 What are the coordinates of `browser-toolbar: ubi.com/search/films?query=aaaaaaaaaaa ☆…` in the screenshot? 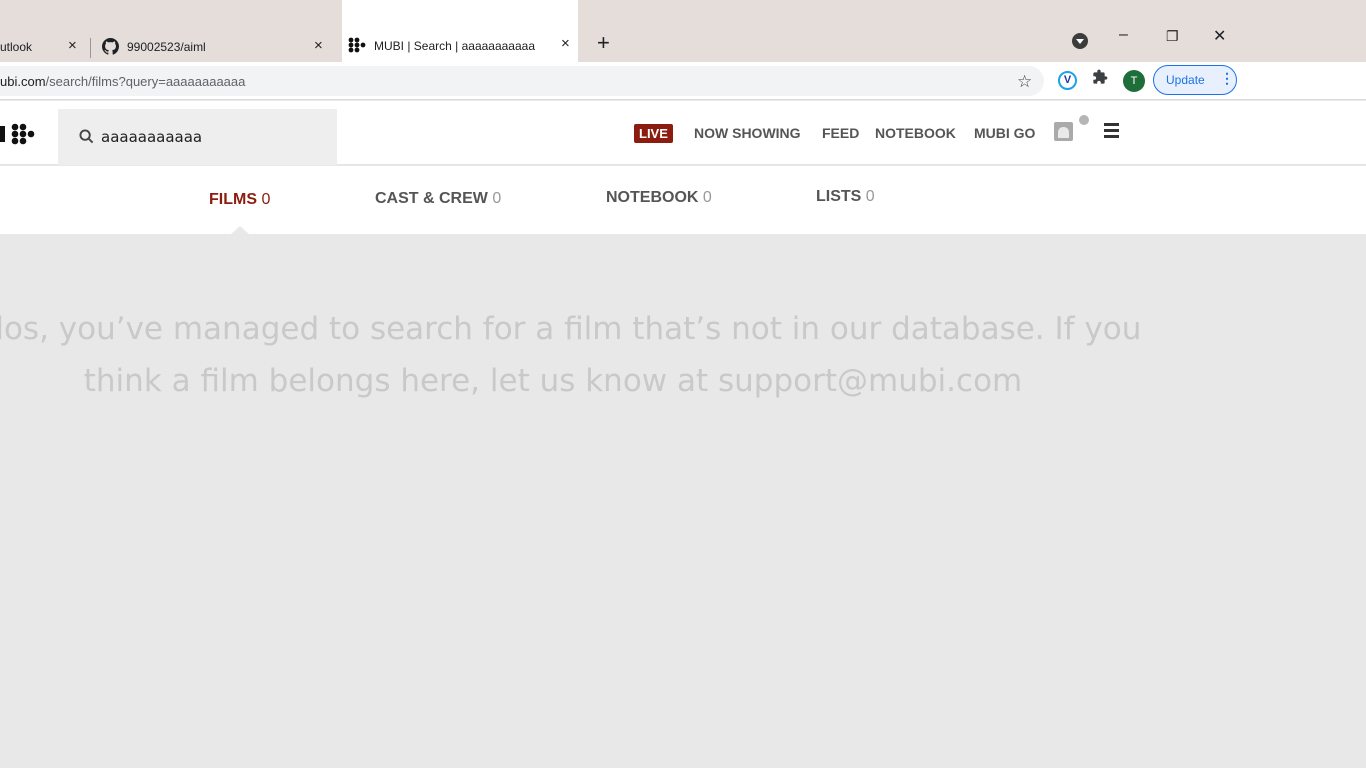 It's located at (683, 81).